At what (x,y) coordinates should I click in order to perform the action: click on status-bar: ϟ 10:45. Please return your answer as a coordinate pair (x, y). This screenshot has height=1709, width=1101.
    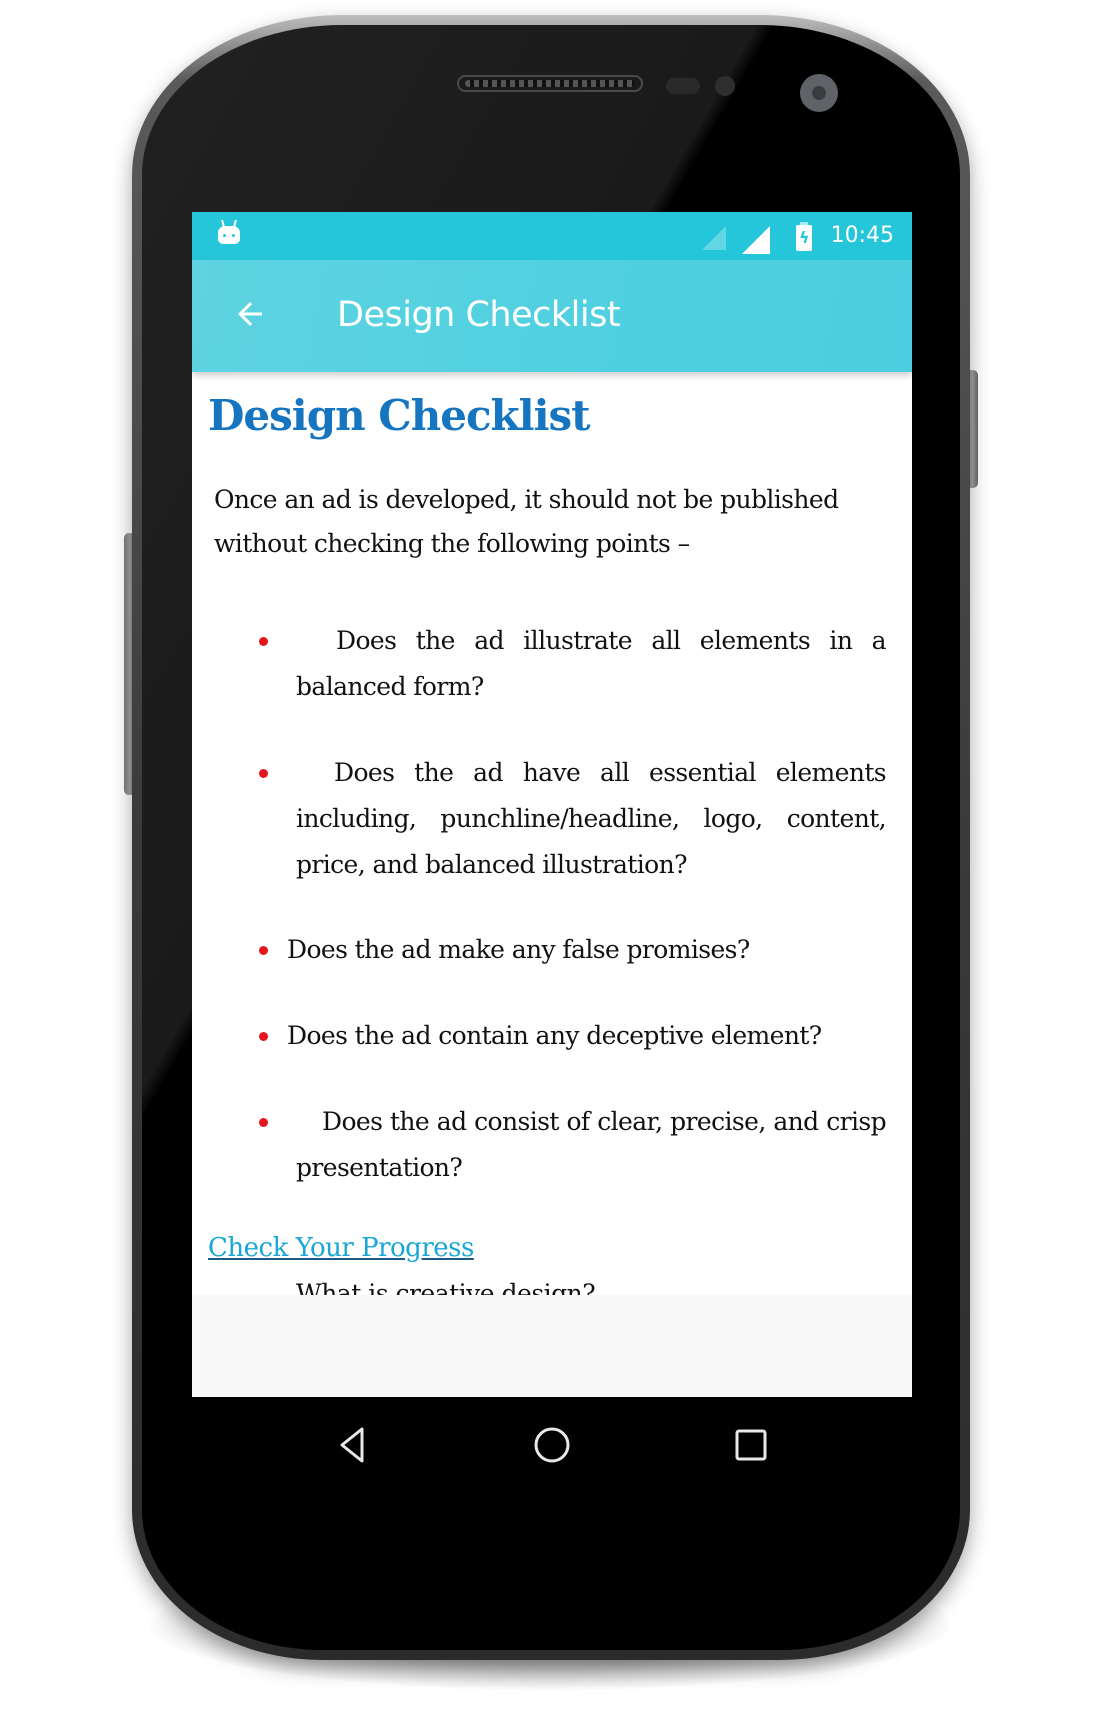
    Looking at the image, I should click on (552, 236).